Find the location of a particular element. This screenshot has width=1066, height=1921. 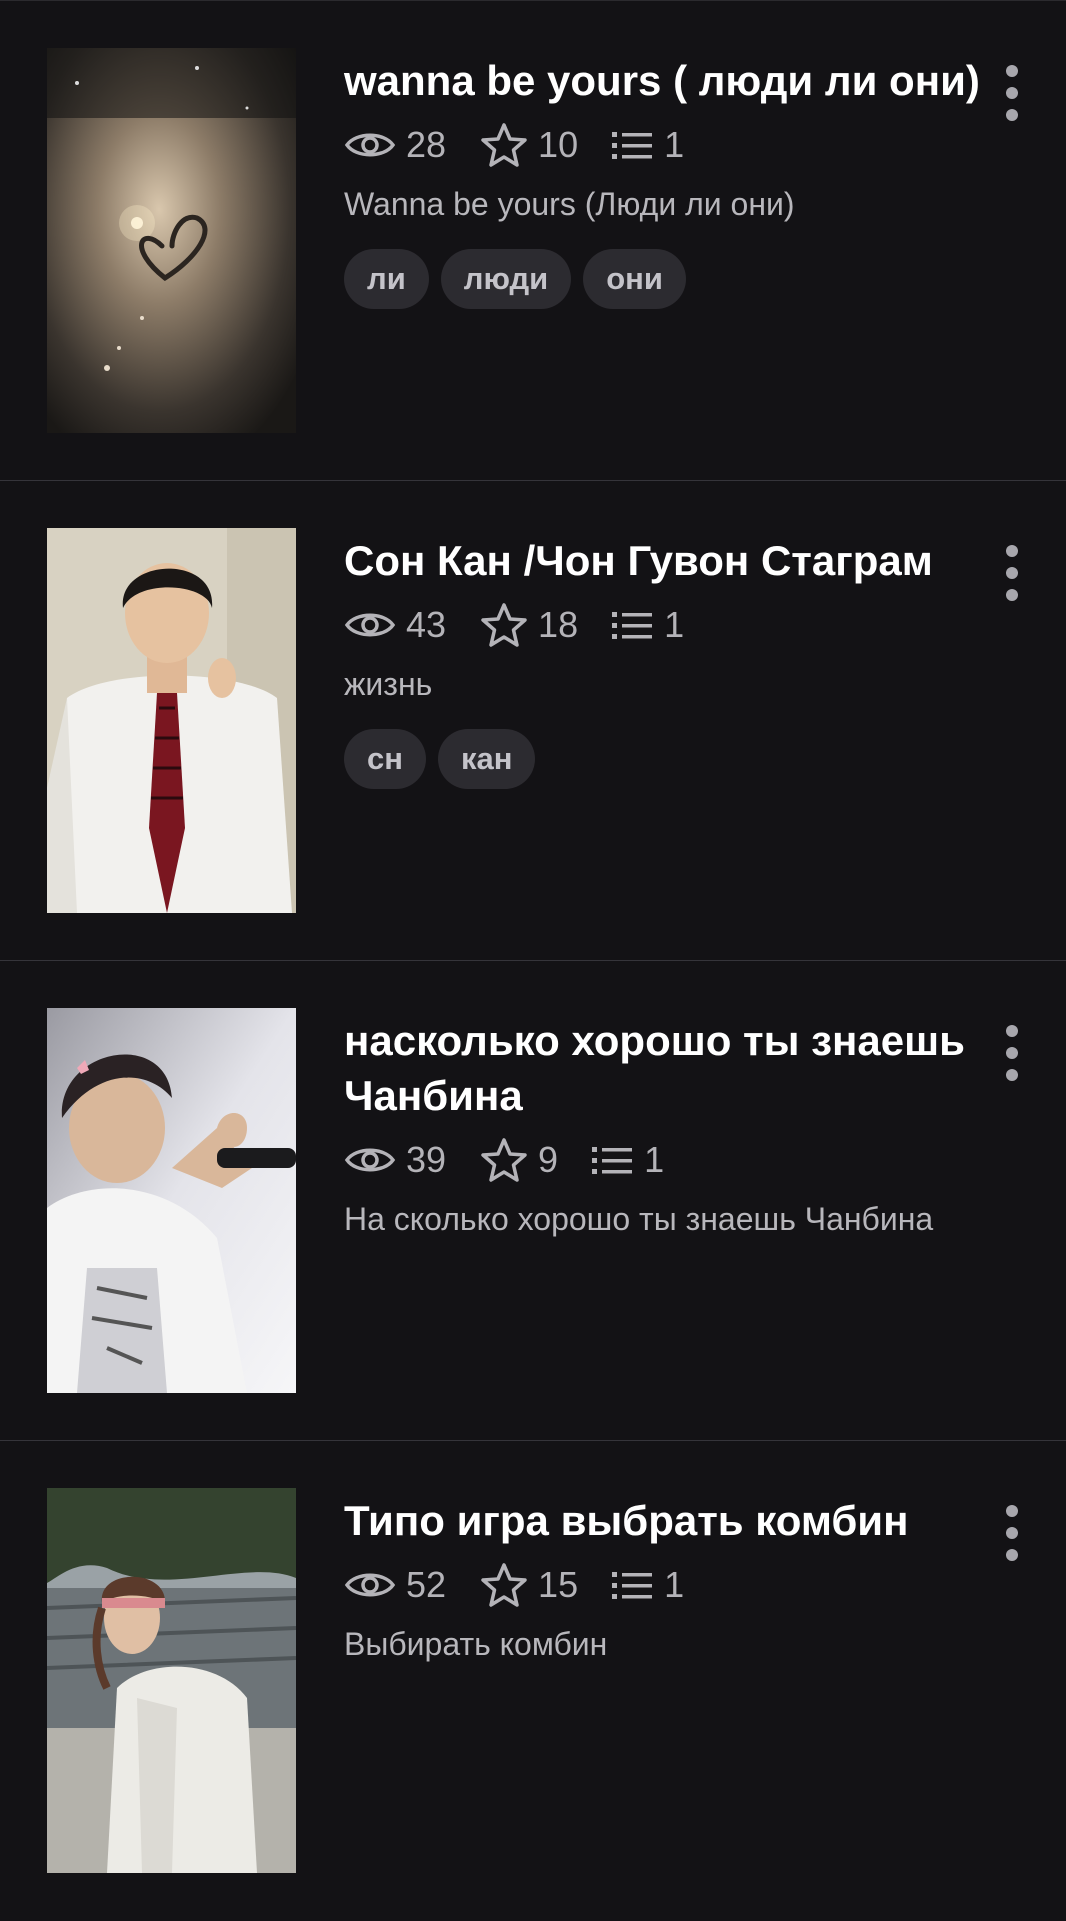

views-stat: 43 is located at coordinates (395, 625).